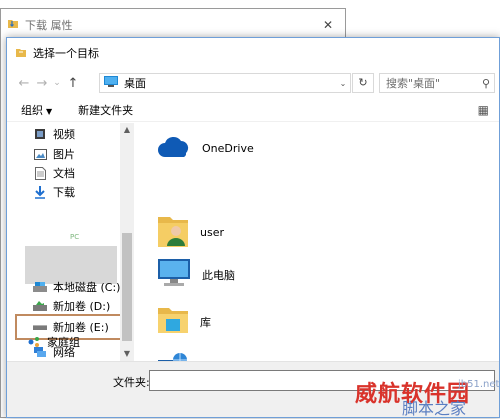 The height and width of the screenshot is (419, 500). I want to click on list-item-this-pc: 此电脑, so click(195, 274).